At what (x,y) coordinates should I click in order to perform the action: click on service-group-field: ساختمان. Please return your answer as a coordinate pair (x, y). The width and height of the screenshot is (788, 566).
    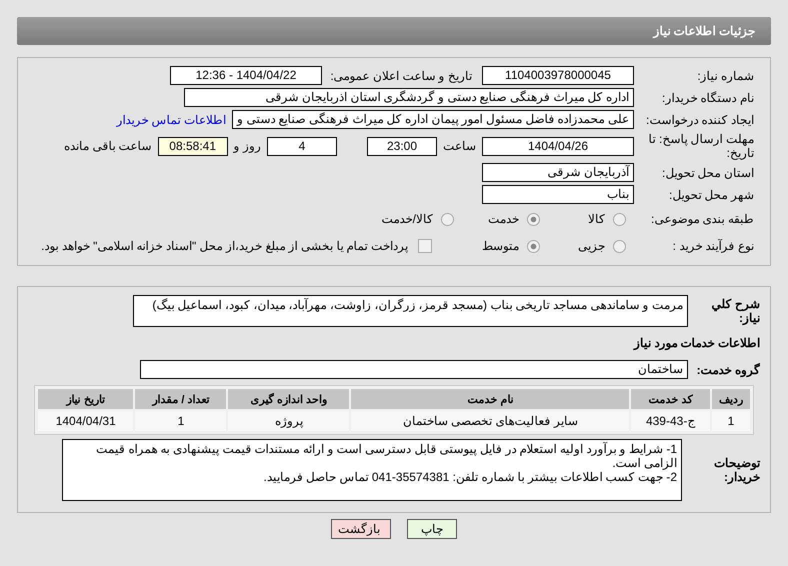
    Looking at the image, I should click on (414, 369).